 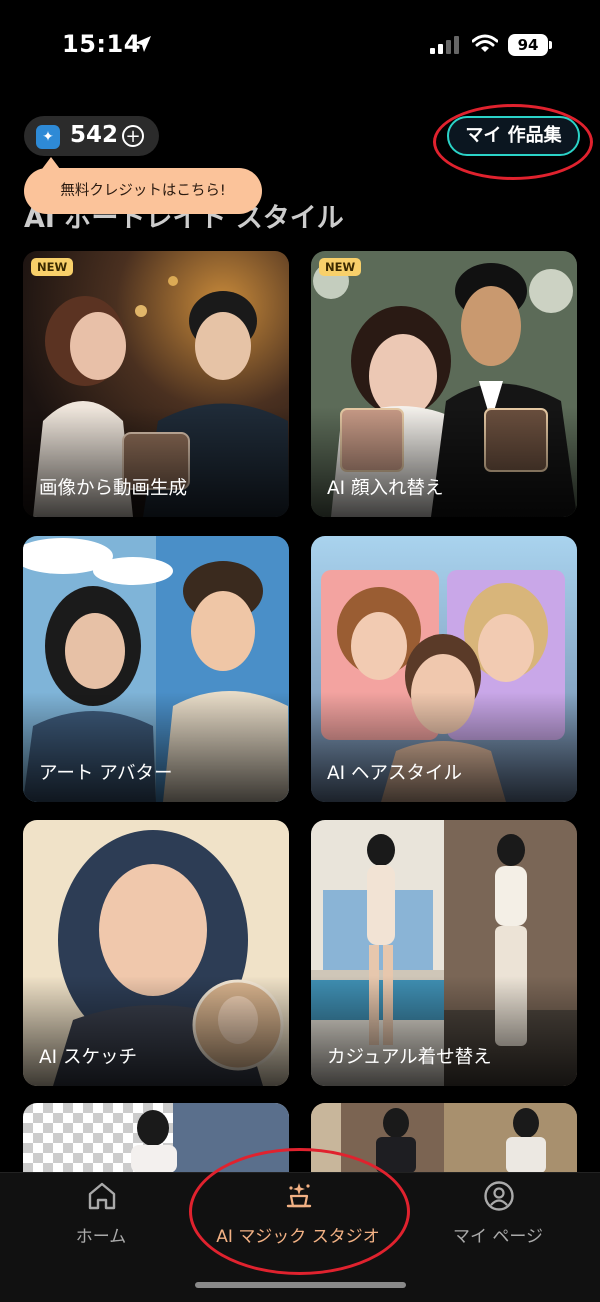 I want to click on card-label: AI 顔入れ替え, so click(x=385, y=488).